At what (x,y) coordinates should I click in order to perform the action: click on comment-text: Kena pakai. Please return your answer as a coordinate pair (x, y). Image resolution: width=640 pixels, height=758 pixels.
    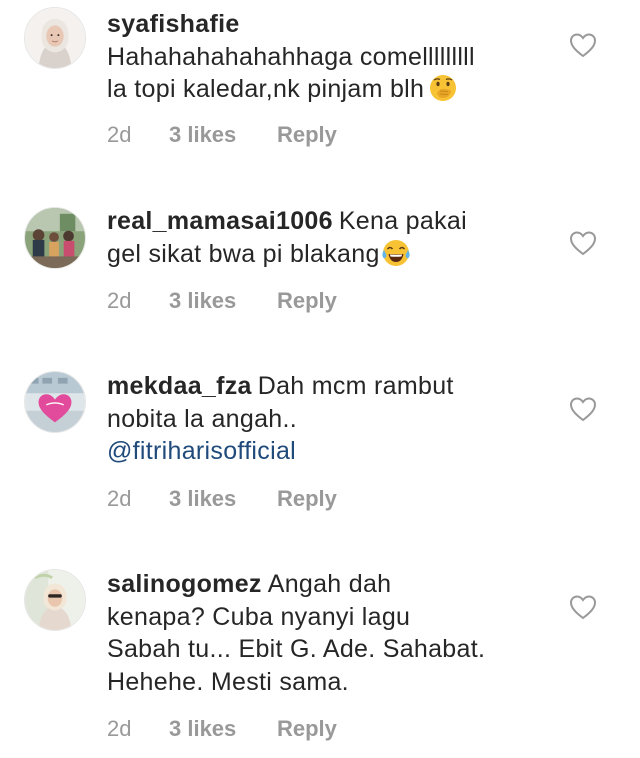
    Looking at the image, I should click on (402, 221).